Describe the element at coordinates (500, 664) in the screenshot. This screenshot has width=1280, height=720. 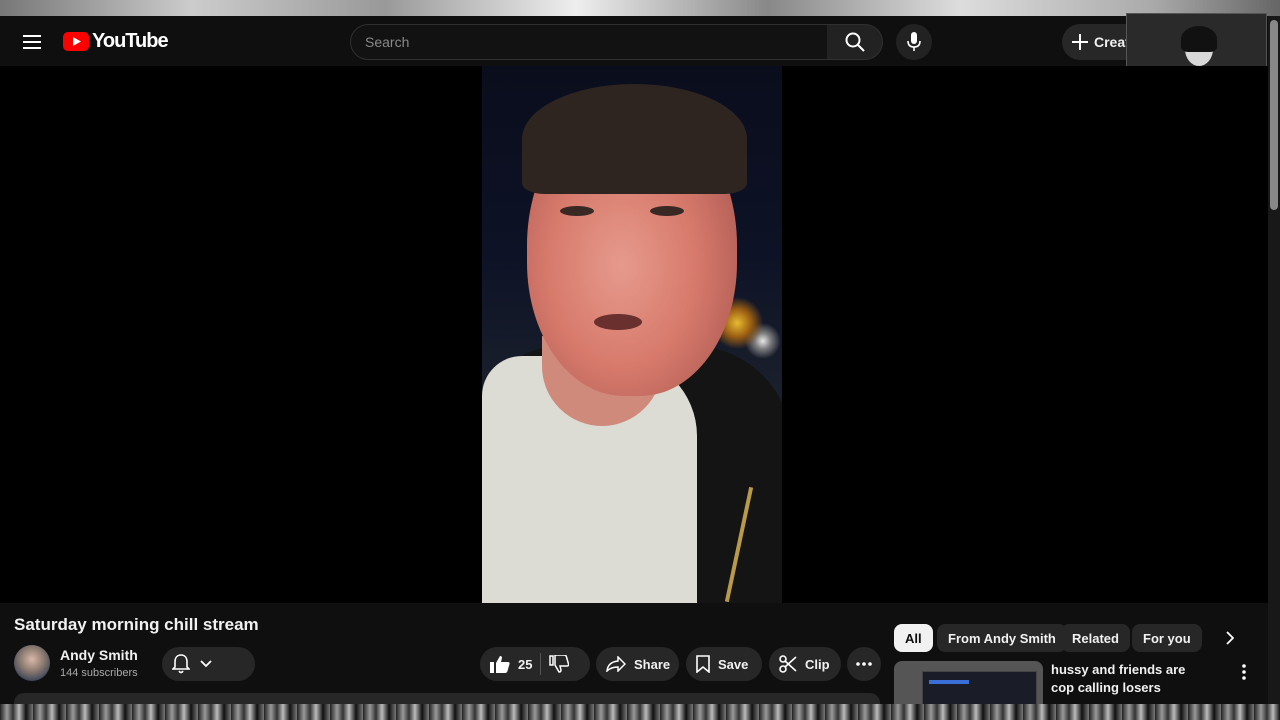
I see `thumbs-up-icon` at that location.